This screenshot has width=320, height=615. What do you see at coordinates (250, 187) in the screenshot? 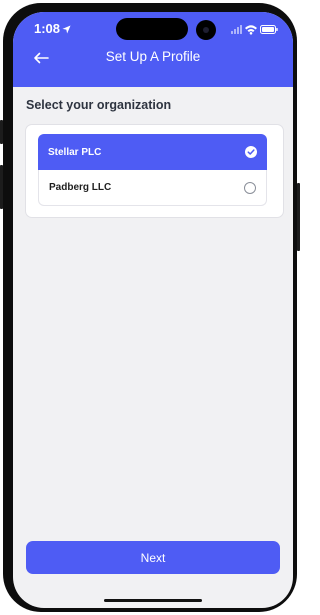
I see `radio-unchecked-icon` at bounding box center [250, 187].